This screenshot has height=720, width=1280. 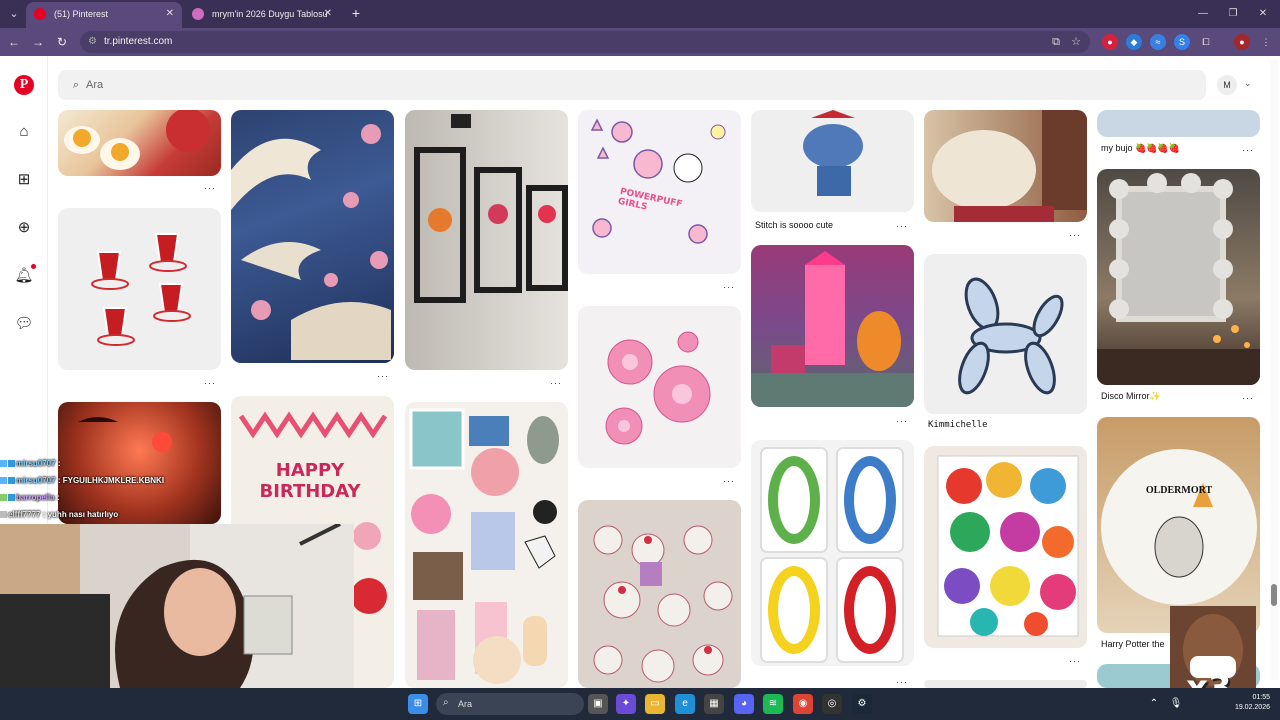 I want to click on pin-hello-kitty, so click(x=659, y=594).